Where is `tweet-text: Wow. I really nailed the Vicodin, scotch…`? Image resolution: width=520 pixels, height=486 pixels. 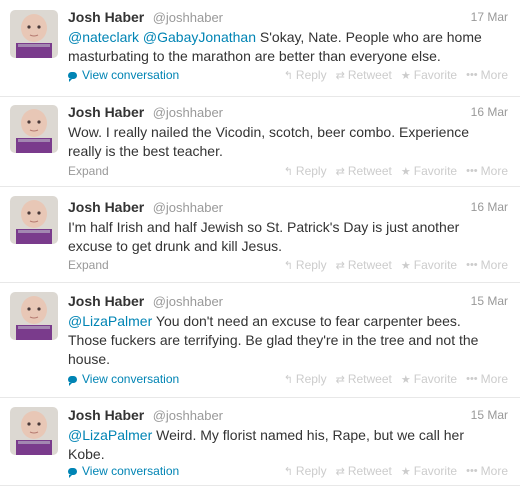
tweet-text: Wow. I really nailed the Vicodin, scotch… is located at coordinates (269, 141).